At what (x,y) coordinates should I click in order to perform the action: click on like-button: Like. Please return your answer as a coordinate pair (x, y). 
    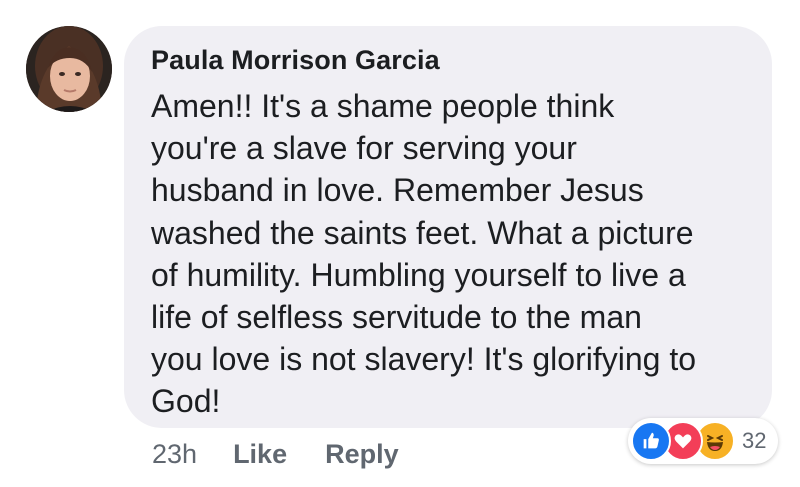
    Looking at the image, I should click on (260, 454).